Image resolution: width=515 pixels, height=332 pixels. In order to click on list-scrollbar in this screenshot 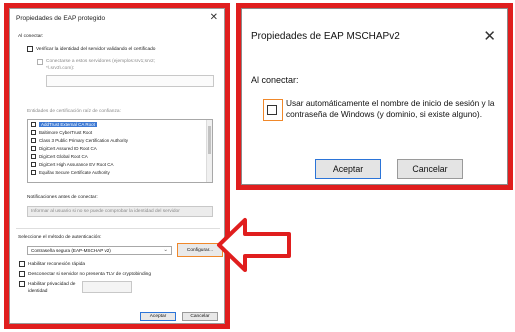, I will do `click(209, 151)`.